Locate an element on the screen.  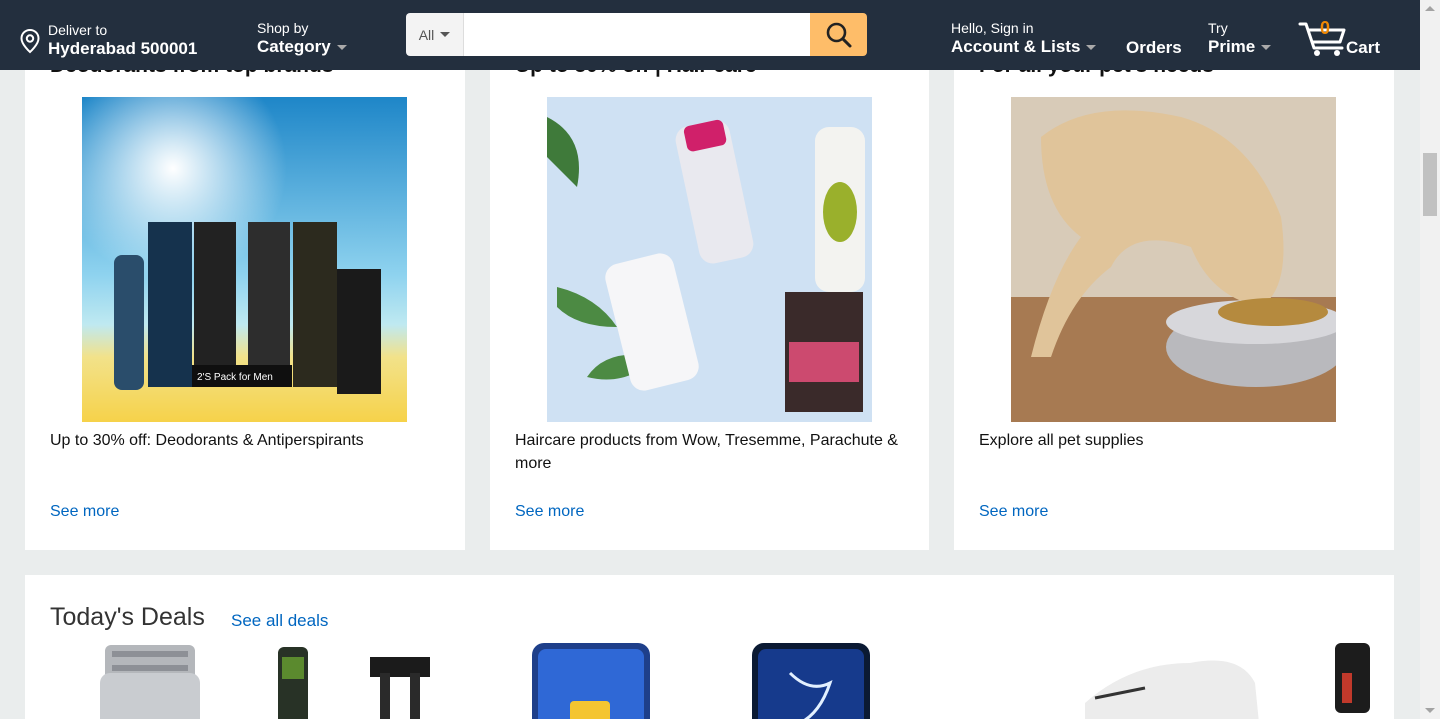
deodorants-image: 2'S Pack for Men is located at coordinates (244, 259).